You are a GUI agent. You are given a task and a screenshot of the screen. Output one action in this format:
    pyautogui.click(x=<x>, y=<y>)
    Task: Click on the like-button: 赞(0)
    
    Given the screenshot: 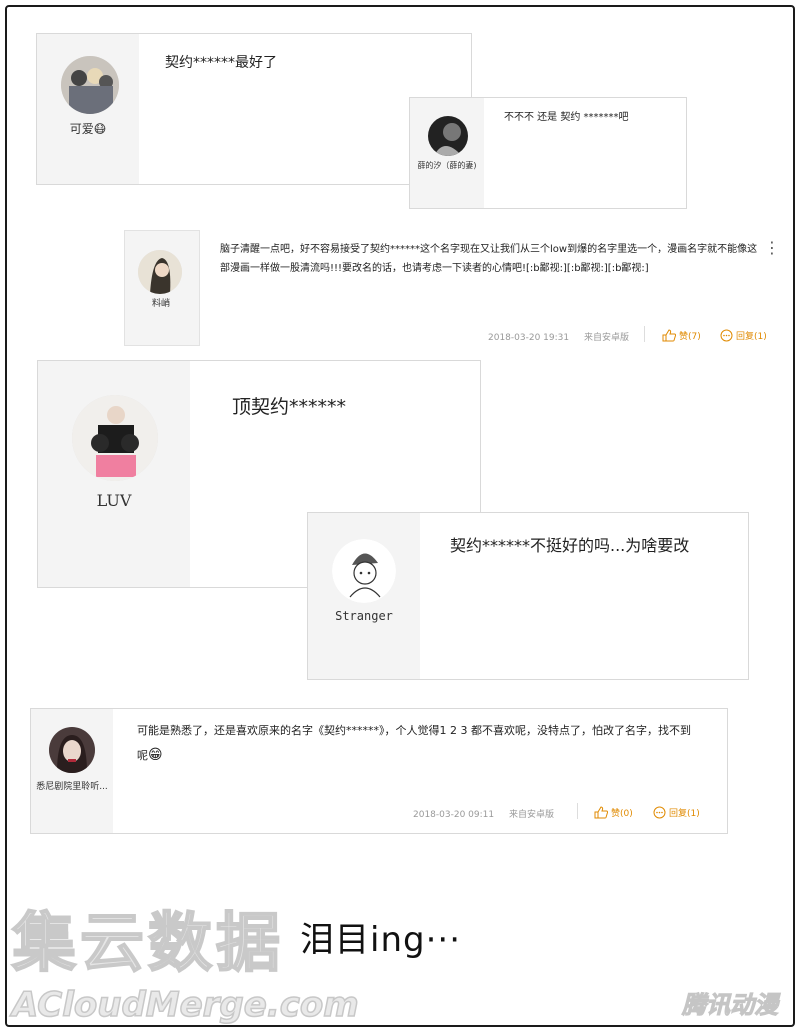 What is the action you would take?
    pyautogui.click(x=613, y=812)
    